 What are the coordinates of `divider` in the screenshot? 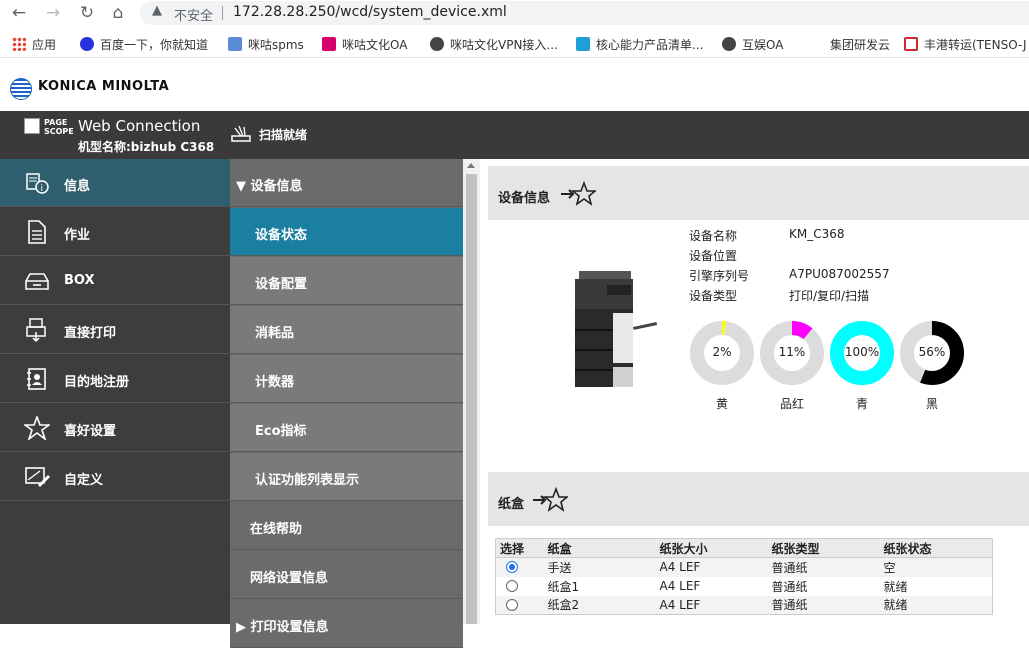 It's located at (222, 13).